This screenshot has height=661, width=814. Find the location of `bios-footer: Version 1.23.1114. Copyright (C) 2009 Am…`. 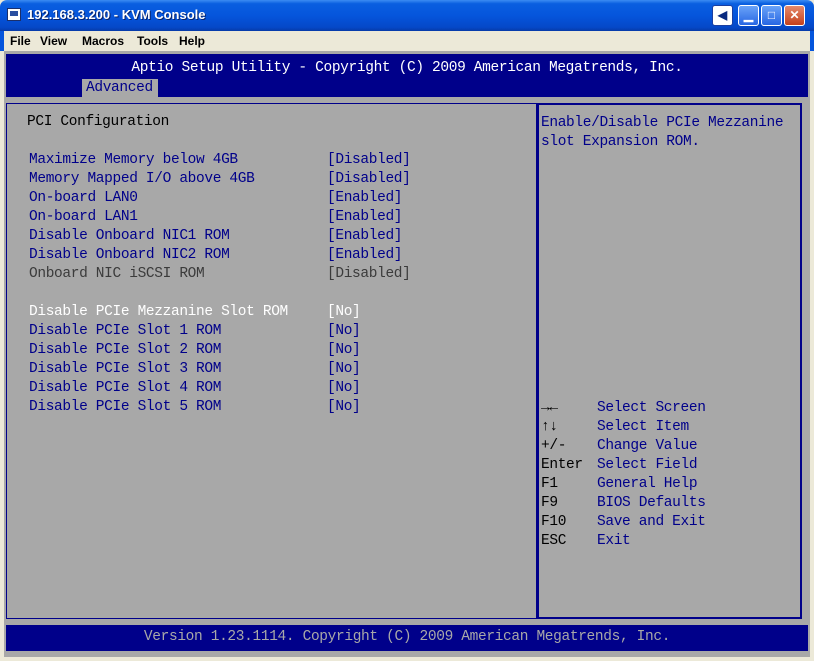

bios-footer: Version 1.23.1114. Copyright (C) 2009 Am… is located at coordinates (407, 638).